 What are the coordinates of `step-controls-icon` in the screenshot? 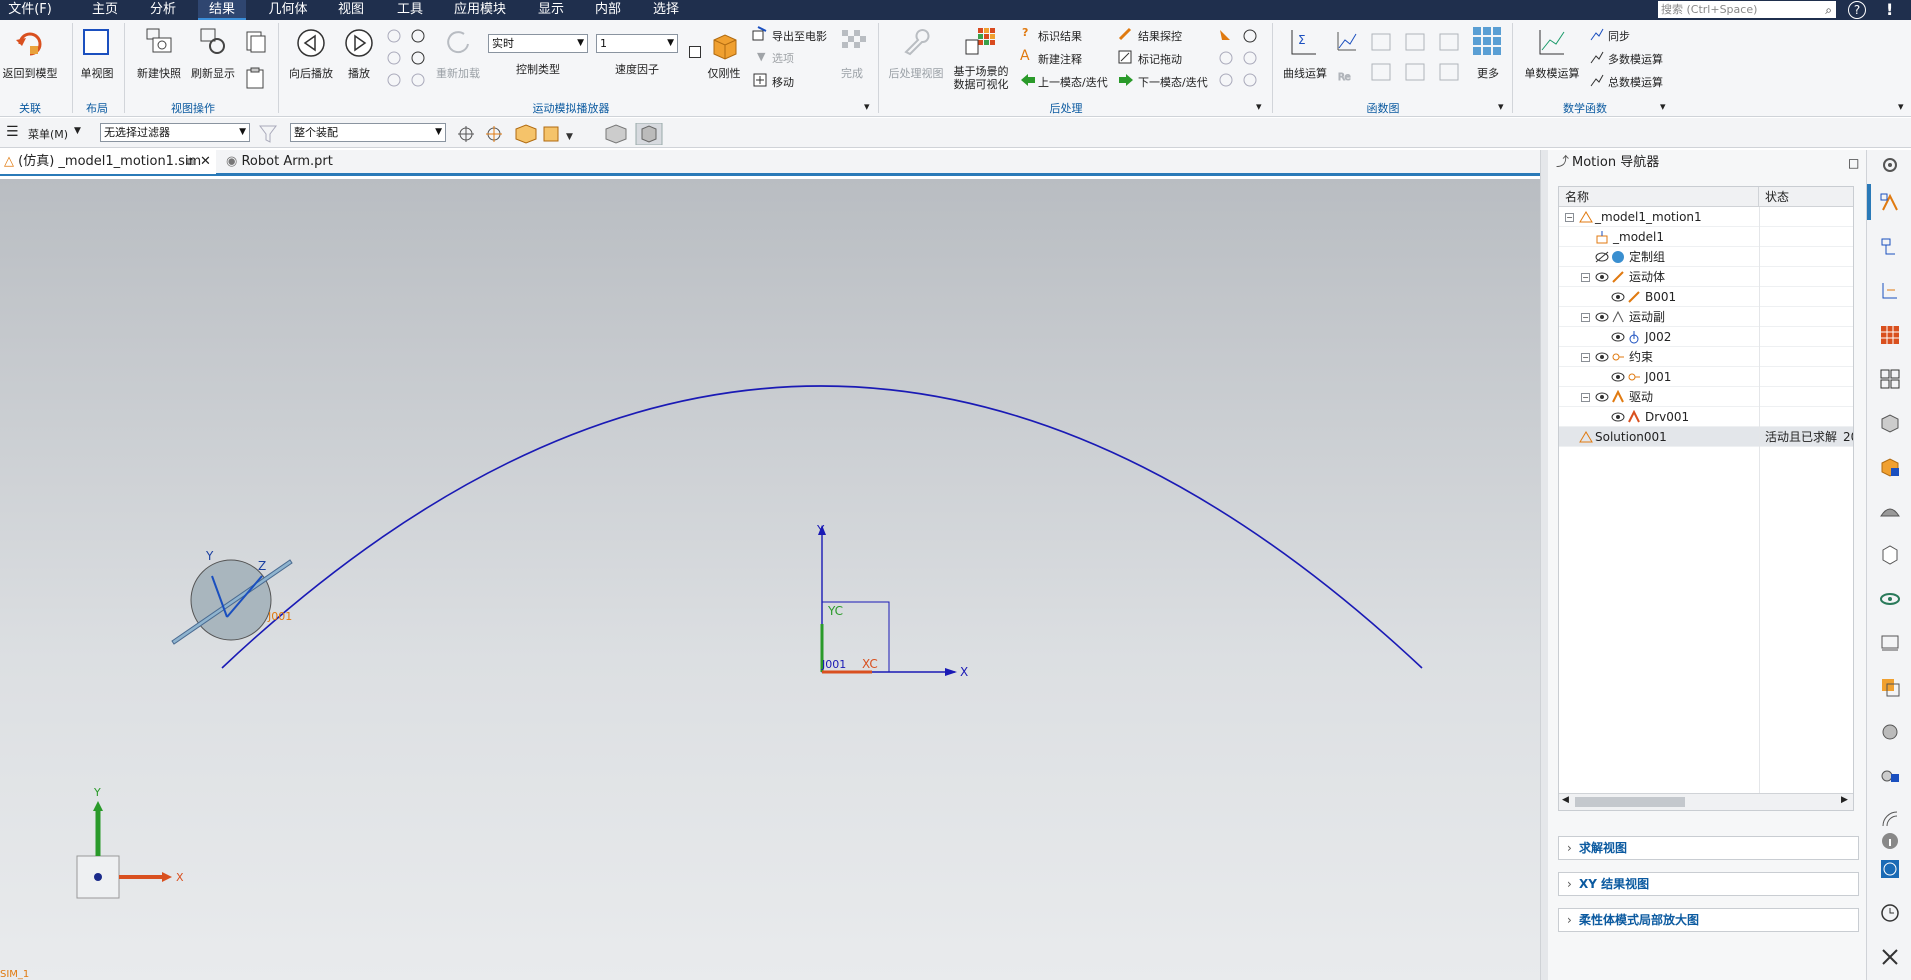 It's located at (414, 60).